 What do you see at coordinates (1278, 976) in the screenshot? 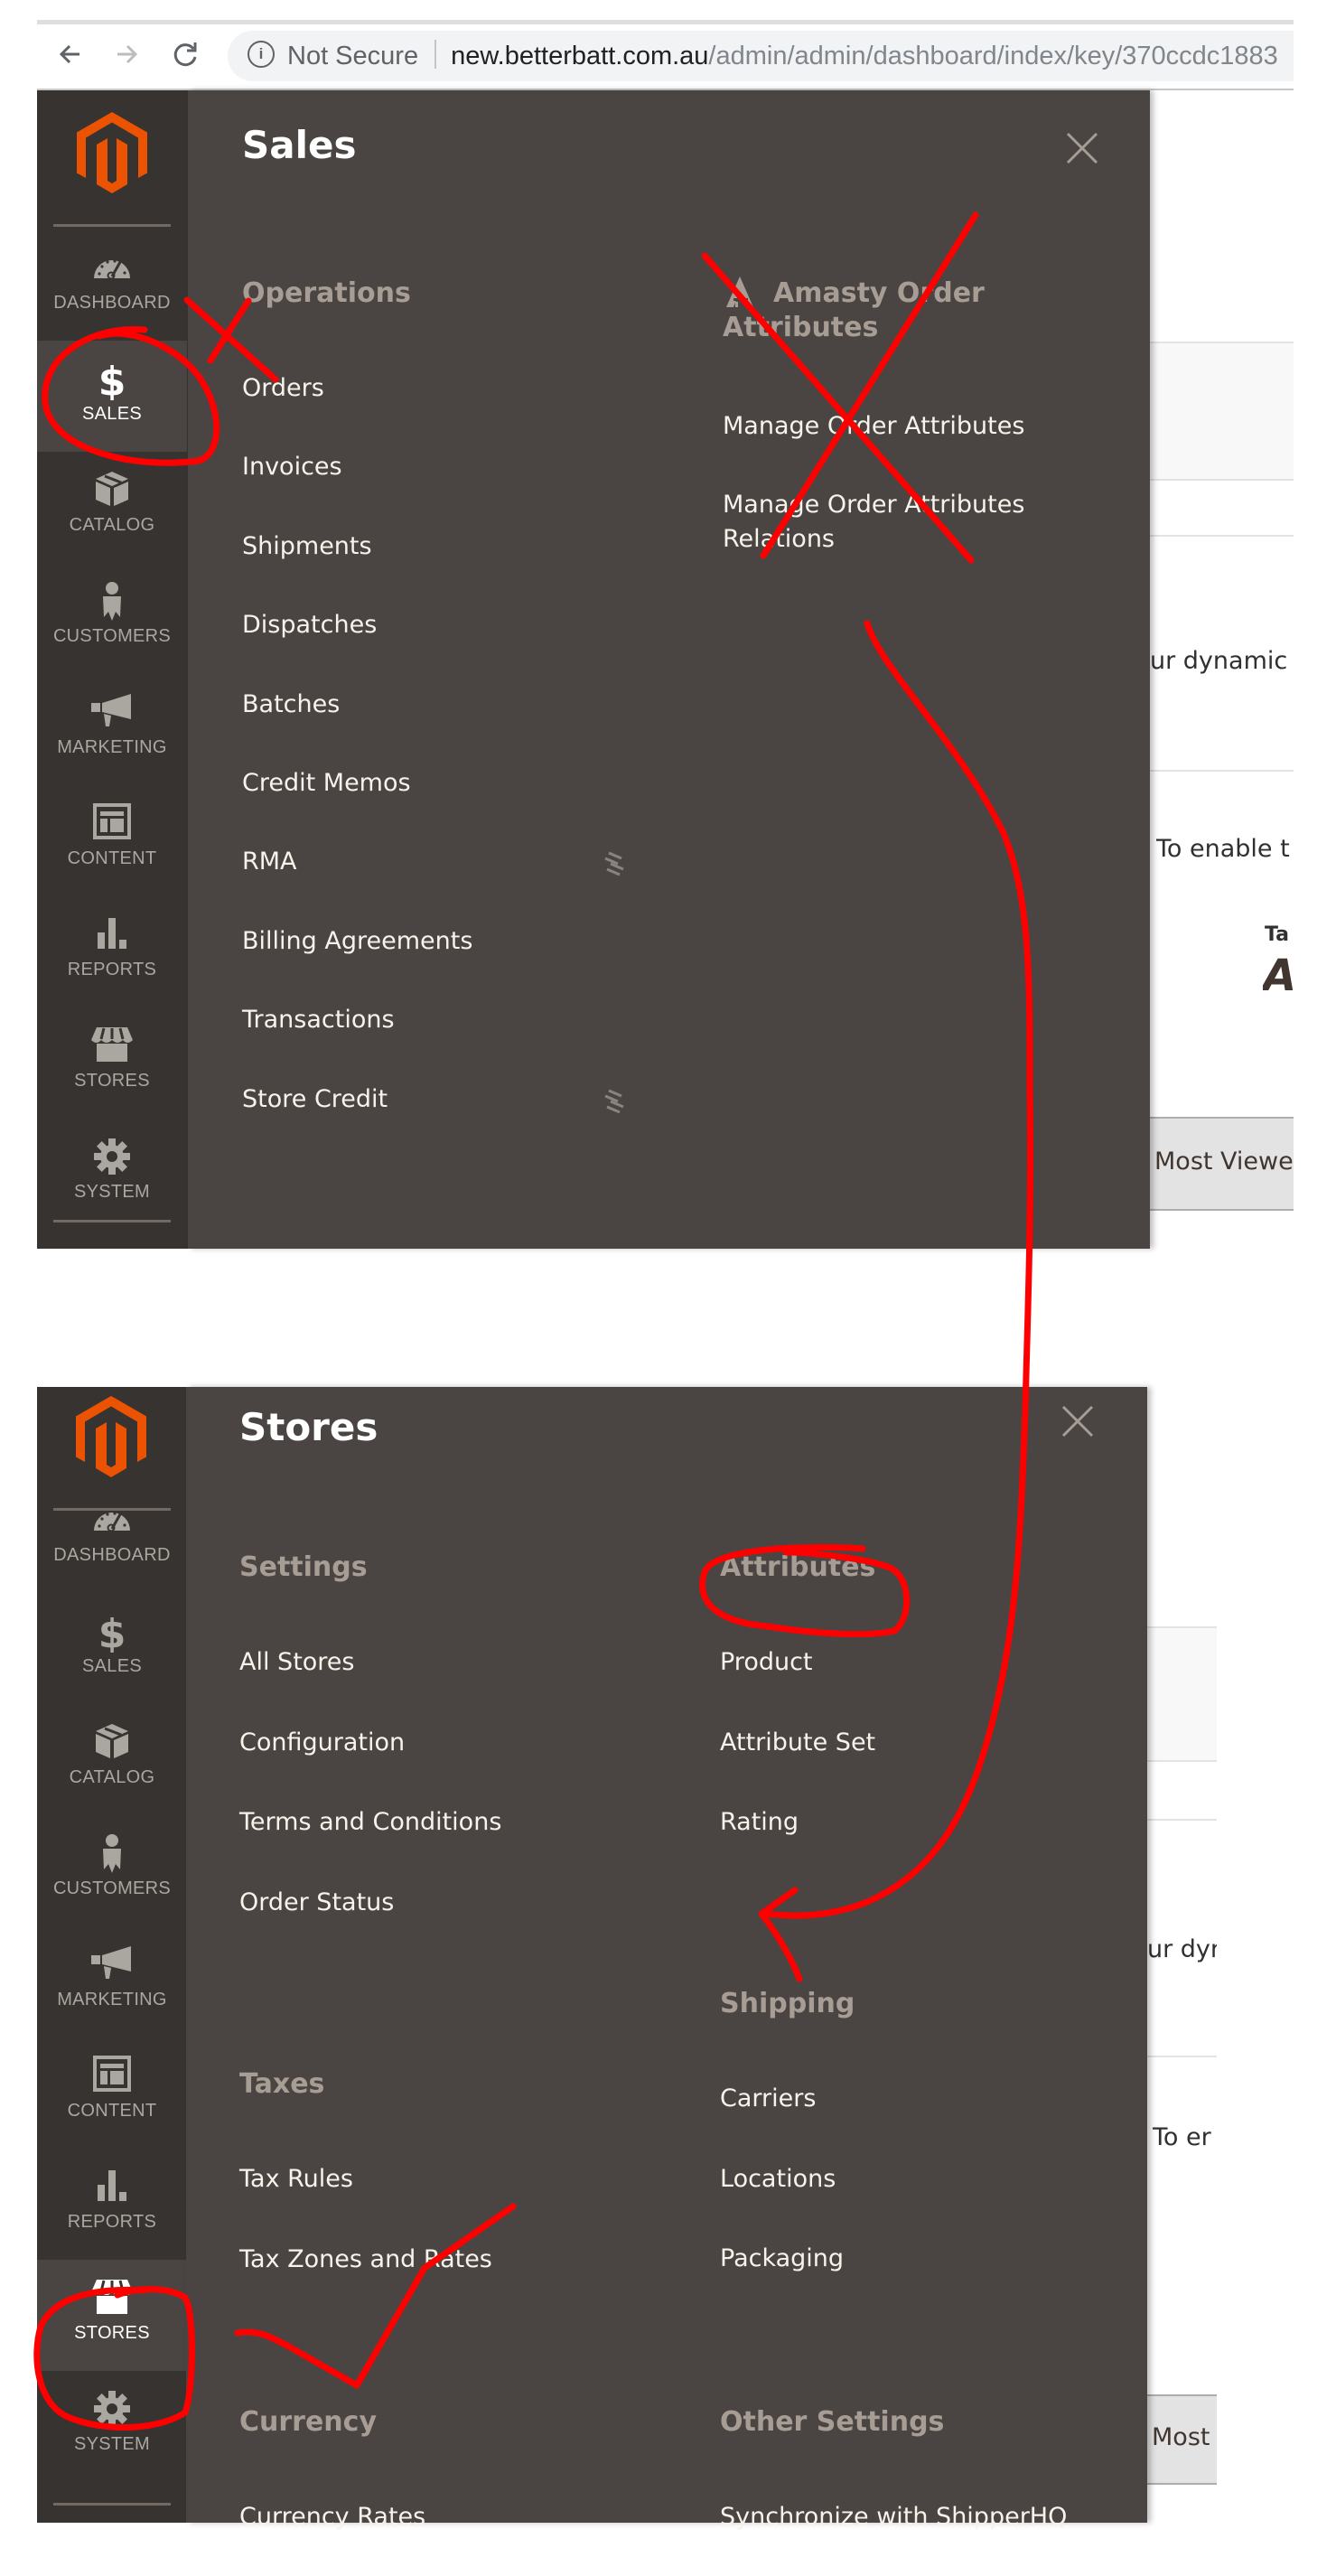
I see `bg-label-big: A` at bounding box center [1278, 976].